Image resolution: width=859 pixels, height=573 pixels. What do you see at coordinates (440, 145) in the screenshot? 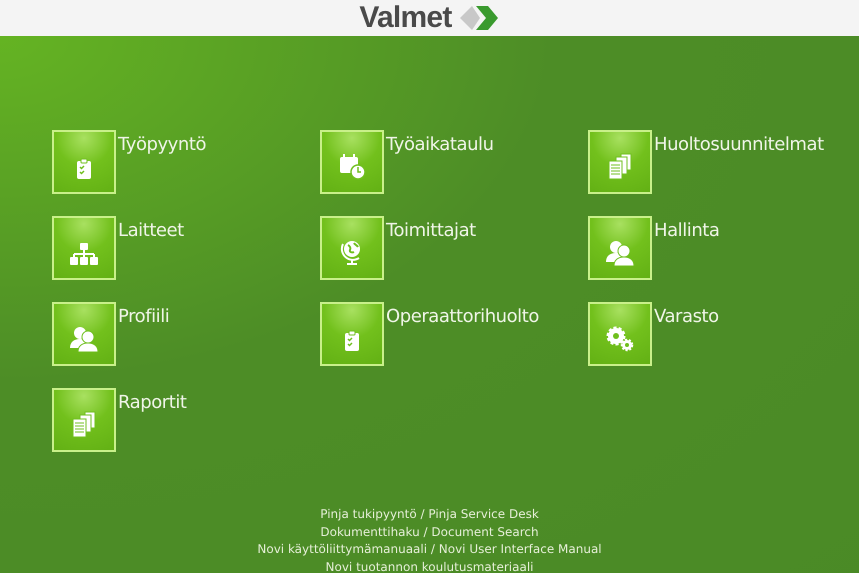
I see `menu-tile-label: Työaikataulu` at bounding box center [440, 145].